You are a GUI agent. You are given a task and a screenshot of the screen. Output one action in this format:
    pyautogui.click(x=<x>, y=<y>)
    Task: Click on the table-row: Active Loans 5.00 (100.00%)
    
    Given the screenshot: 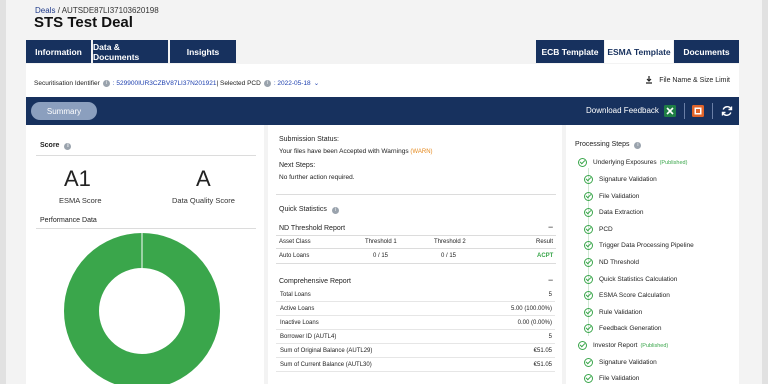 What is the action you would take?
    pyautogui.click(x=415, y=309)
    